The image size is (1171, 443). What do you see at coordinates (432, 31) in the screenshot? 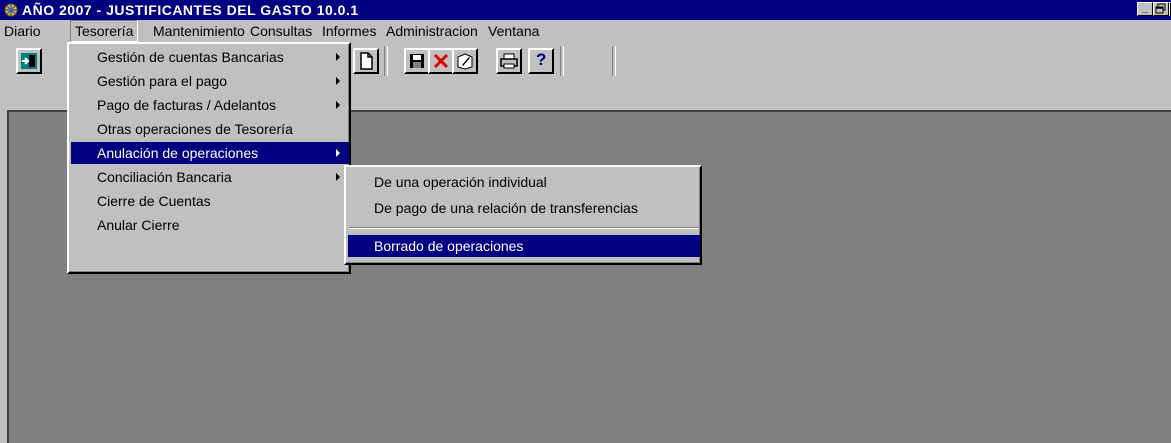
I see `menu-administracion: Administracion` at bounding box center [432, 31].